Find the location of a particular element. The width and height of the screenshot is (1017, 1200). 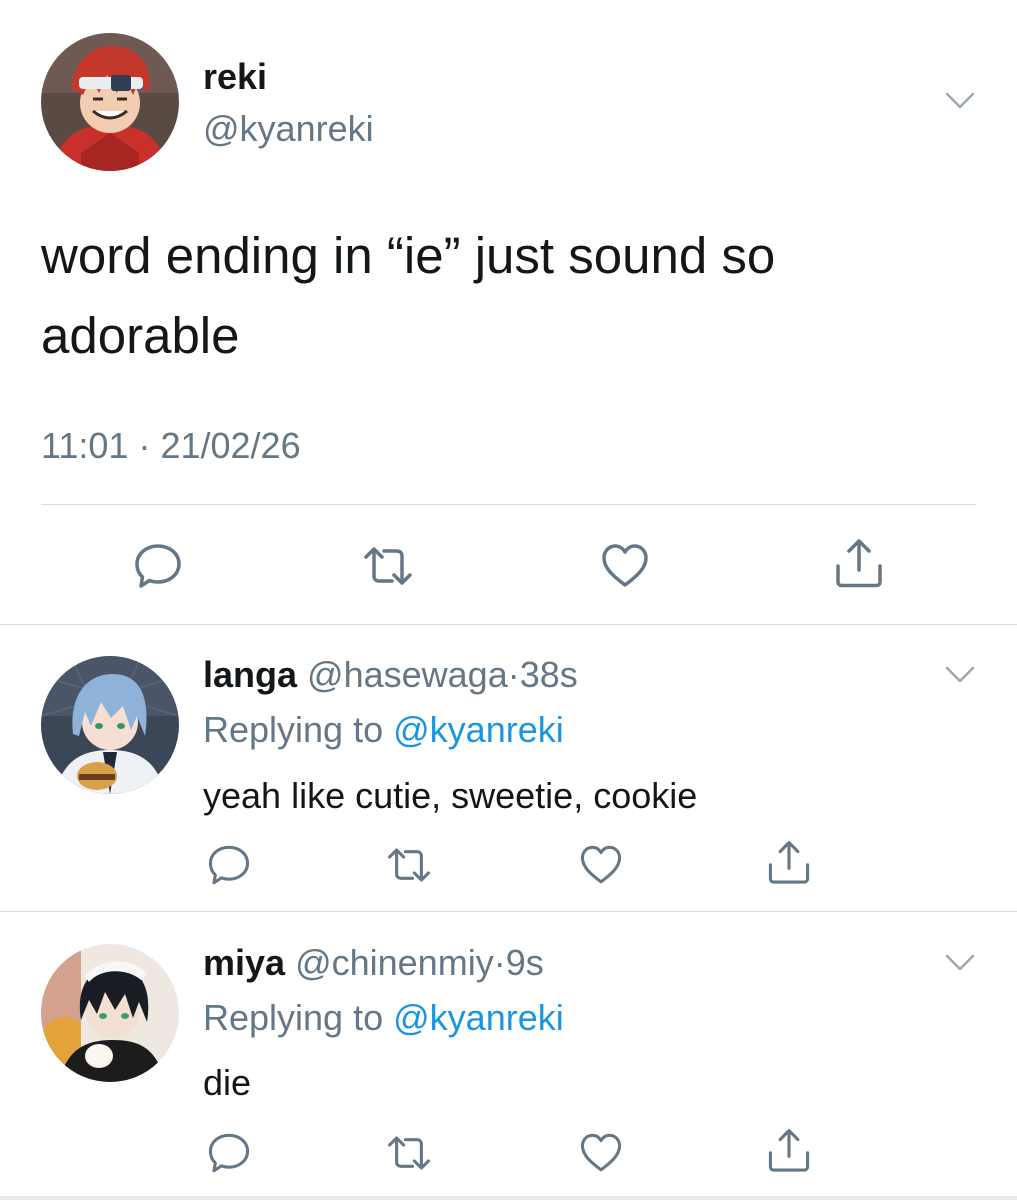

user-handle: @kyanreki is located at coordinates (288, 129).